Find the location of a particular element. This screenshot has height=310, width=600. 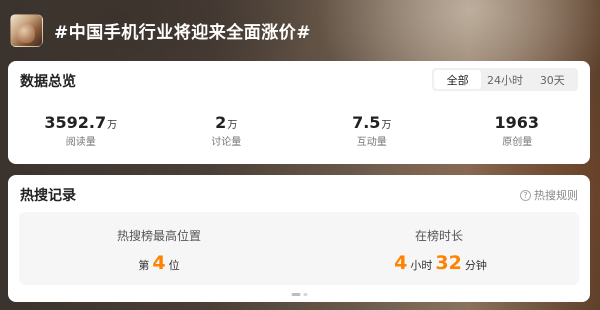

stat-value: 7.5 is located at coordinates (366, 122).